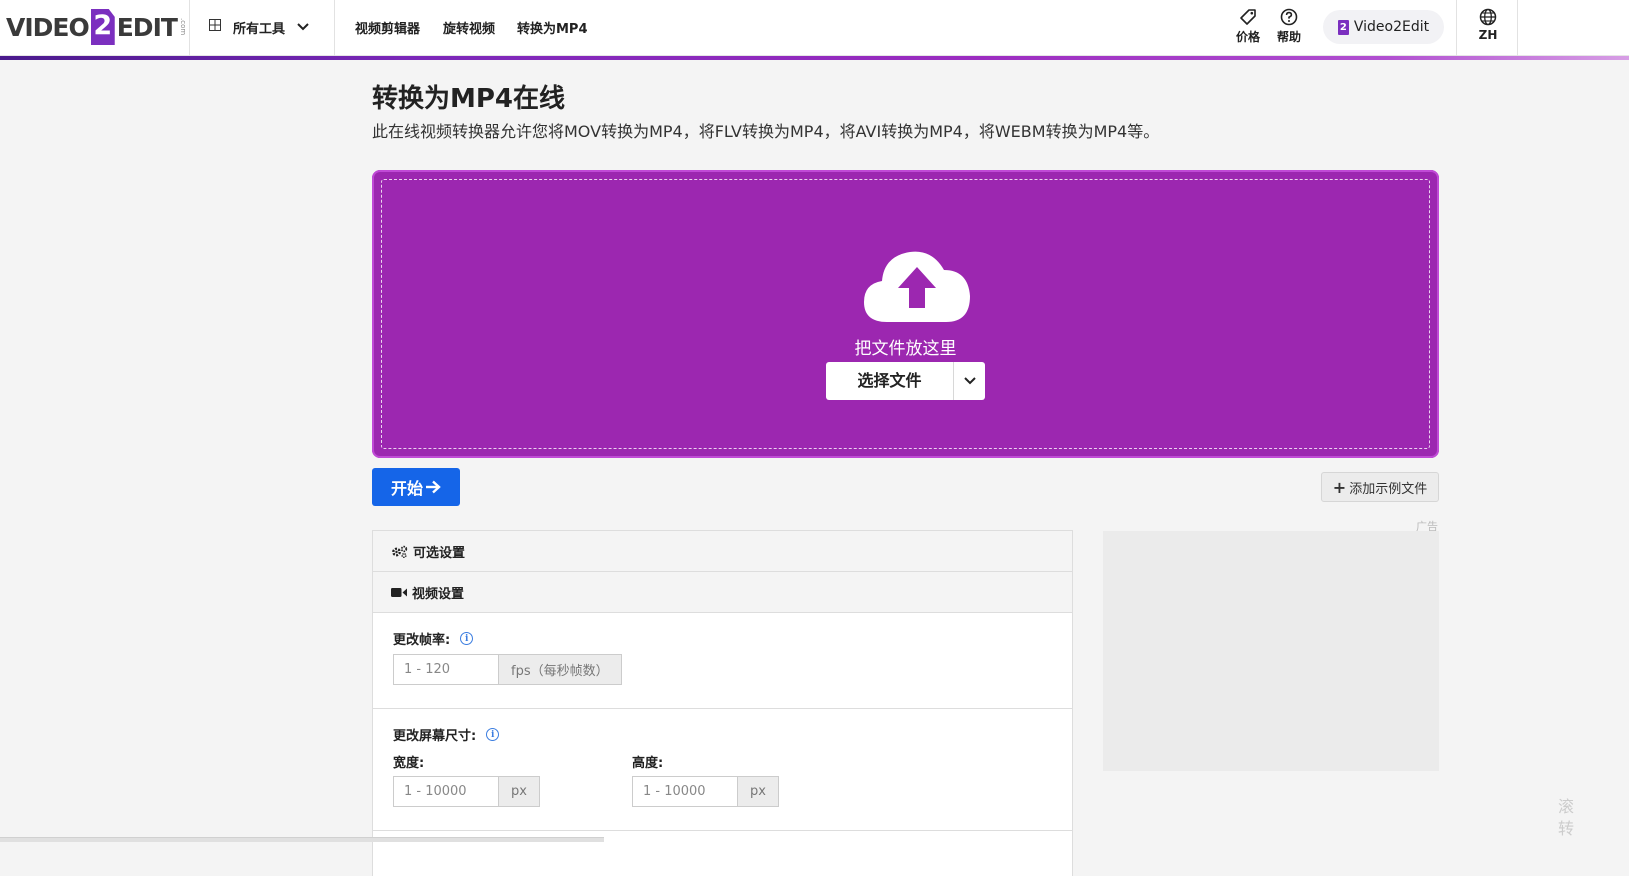 The height and width of the screenshot is (876, 1629). I want to click on height-label: 高度:, so click(648, 763).